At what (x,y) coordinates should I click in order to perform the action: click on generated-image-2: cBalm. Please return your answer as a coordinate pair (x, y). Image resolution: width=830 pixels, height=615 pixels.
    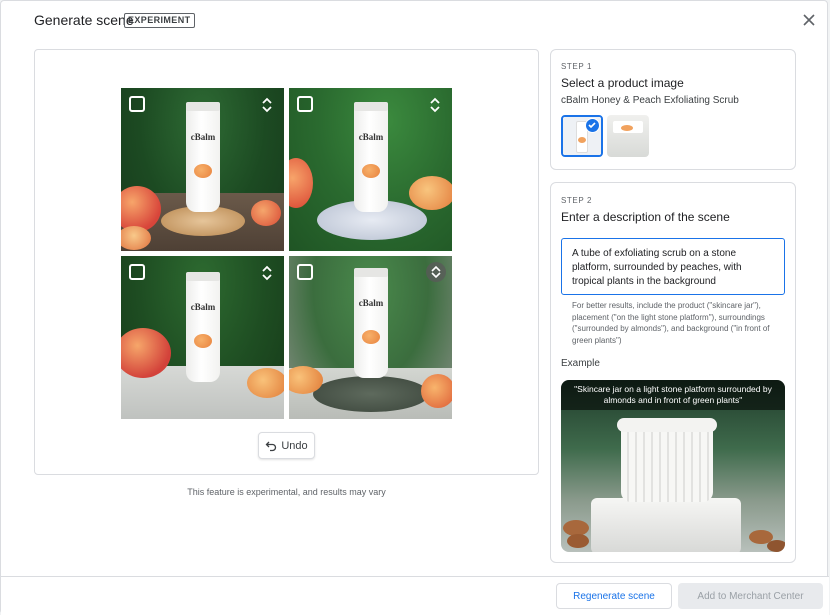
    Looking at the image, I should click on (370, 169).